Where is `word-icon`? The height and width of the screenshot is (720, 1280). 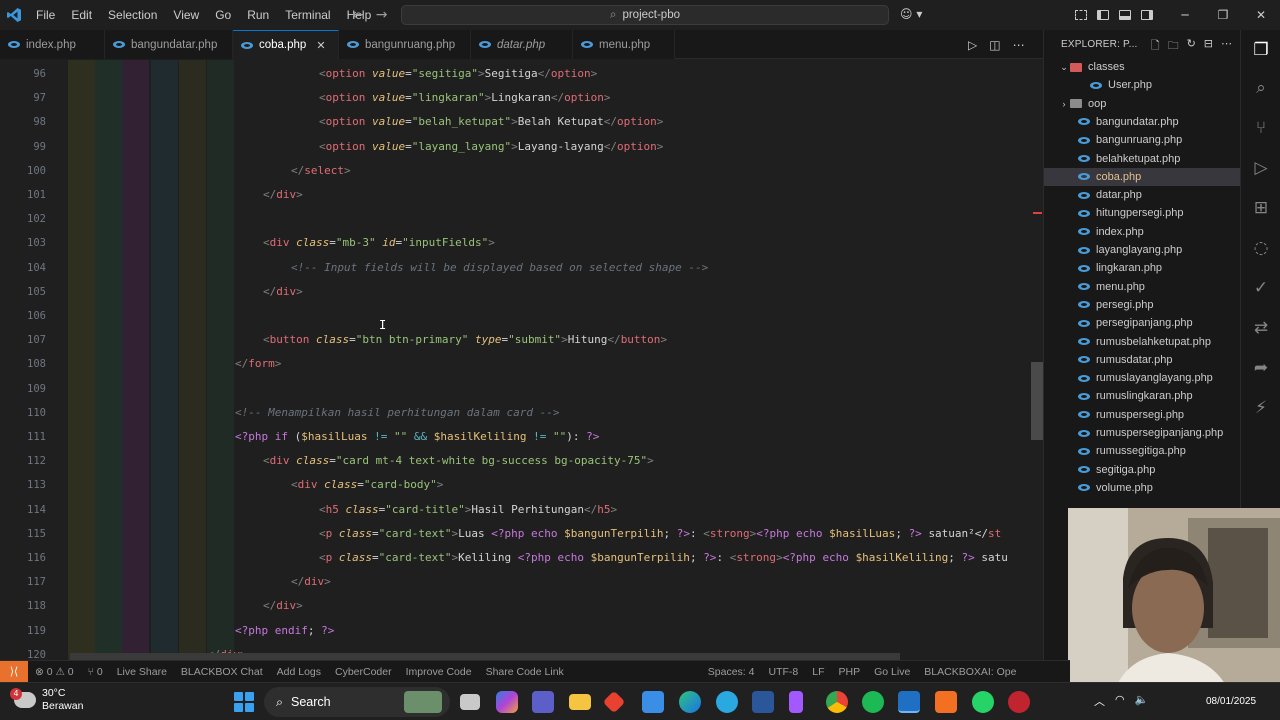 word-icon is located at coordinates (763, 702).